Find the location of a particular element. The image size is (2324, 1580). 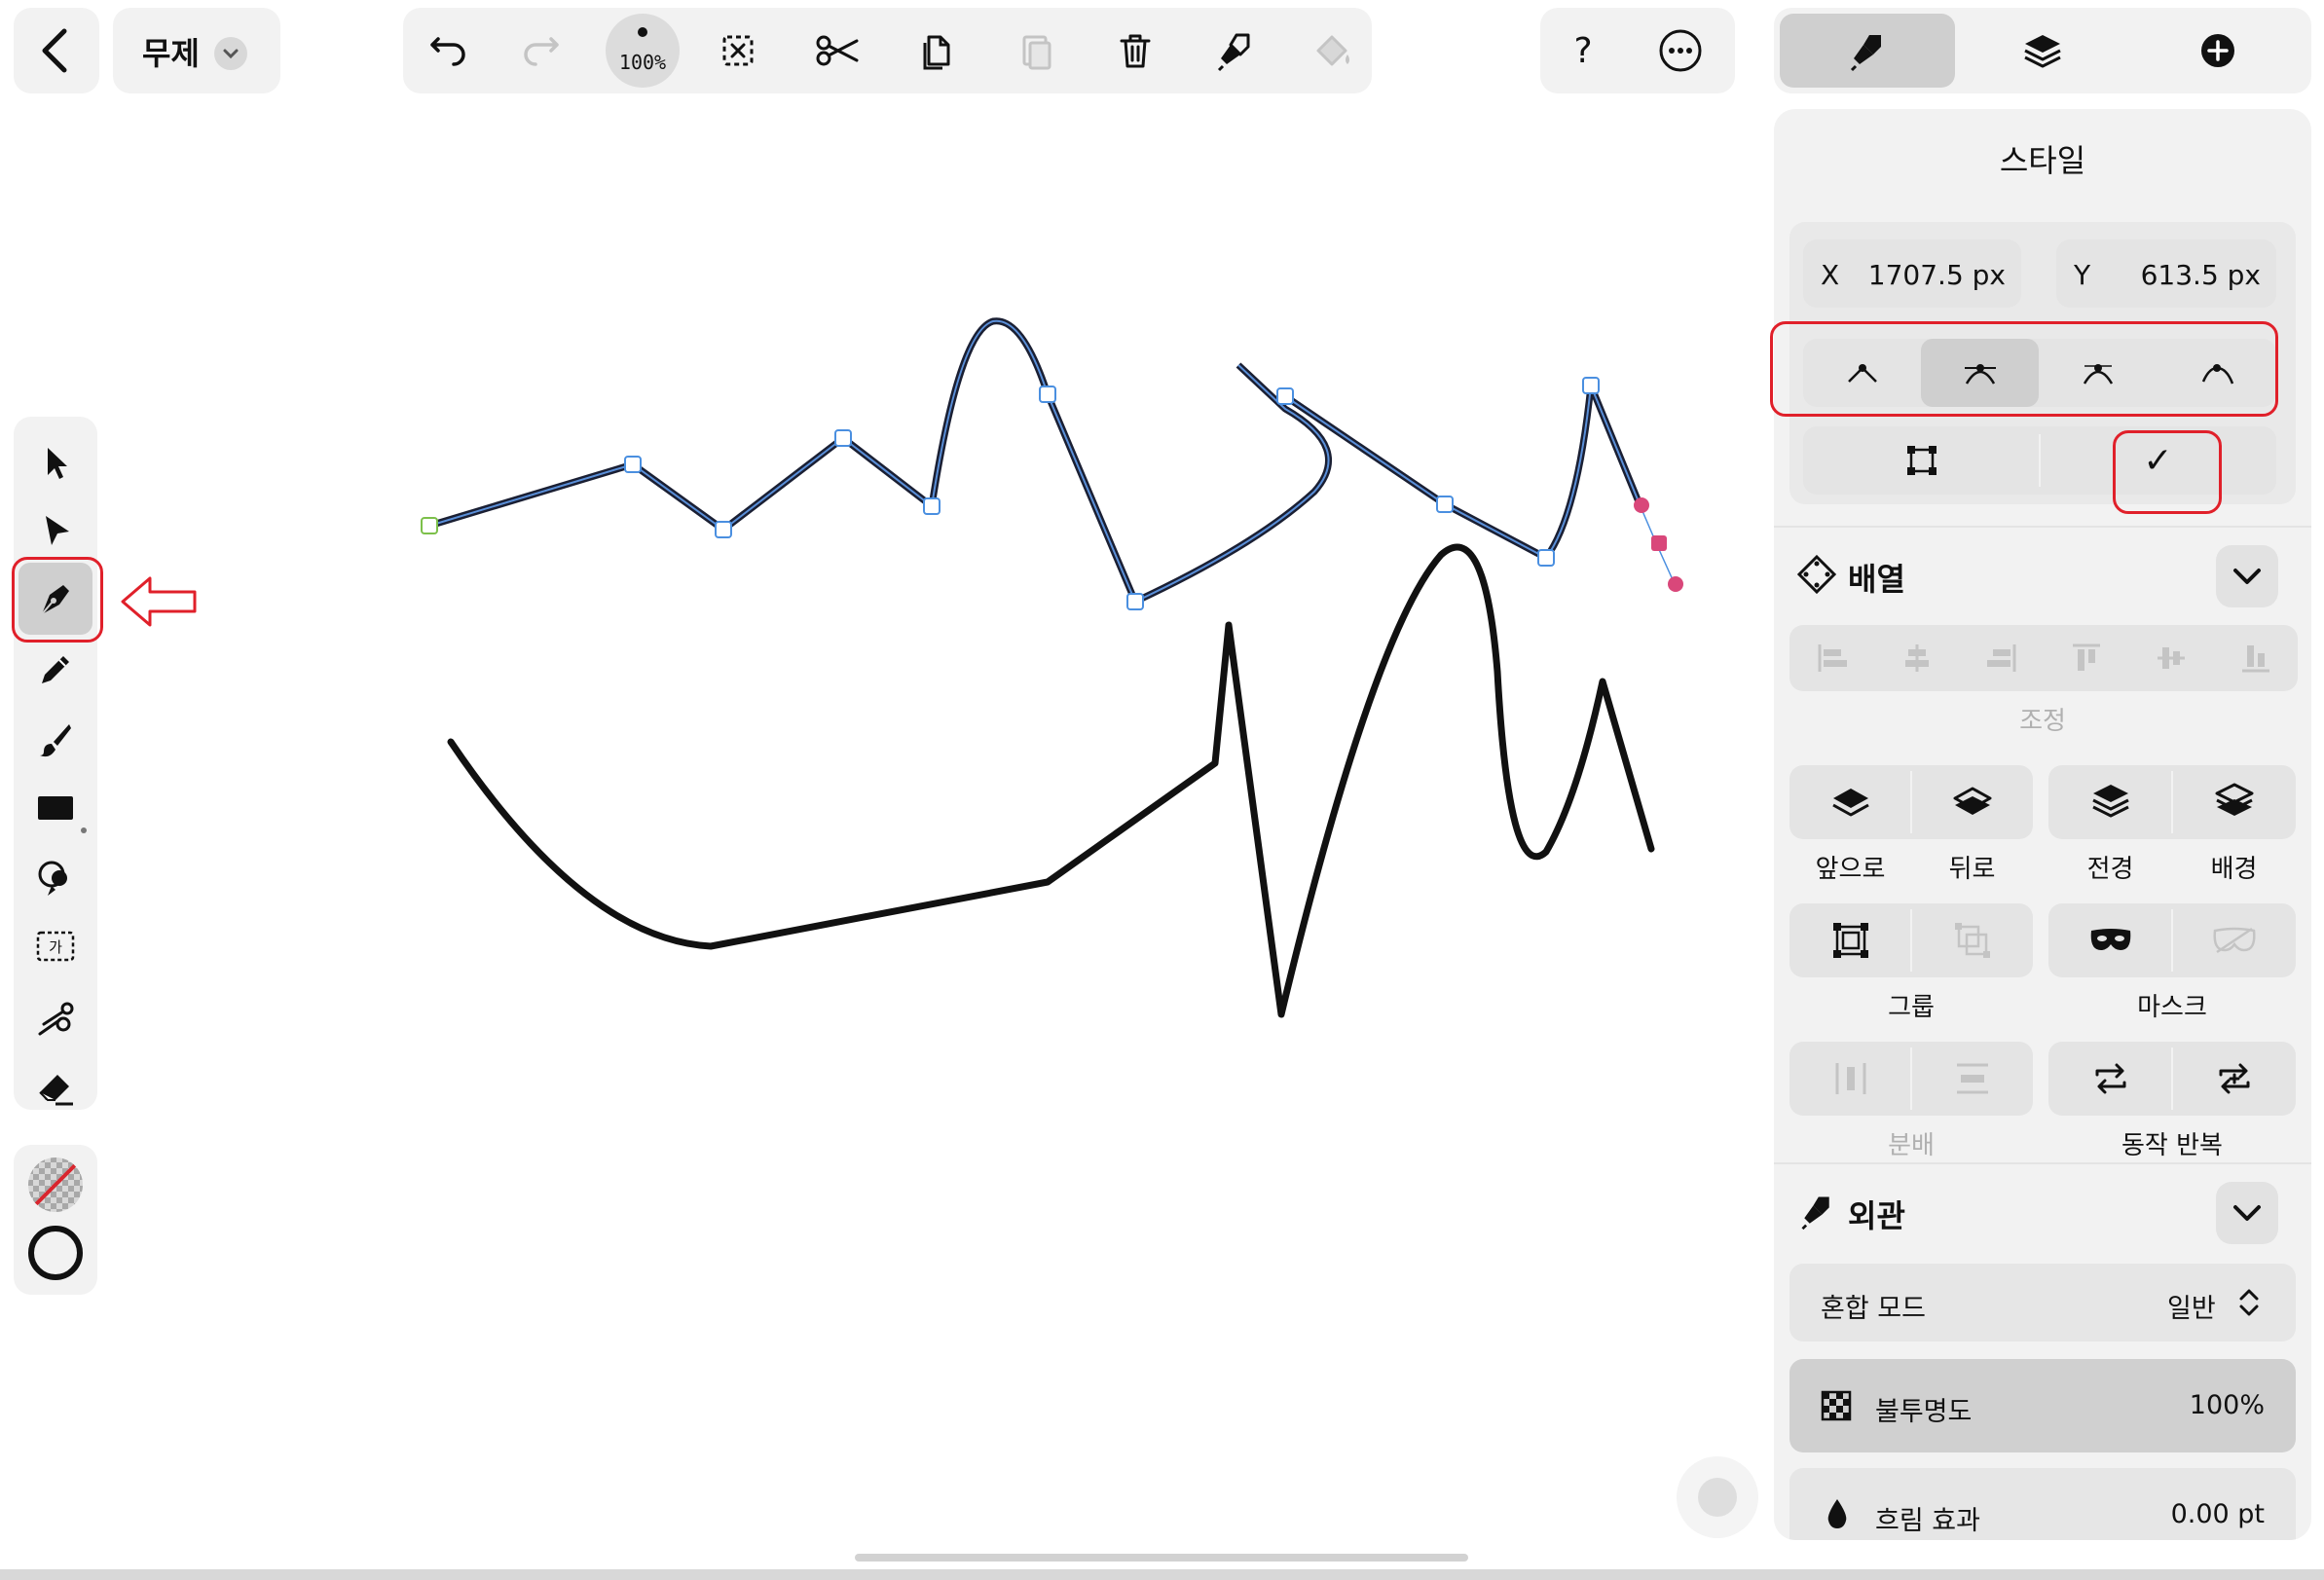

style-brush-icon is located at coordinates (1865, 53).